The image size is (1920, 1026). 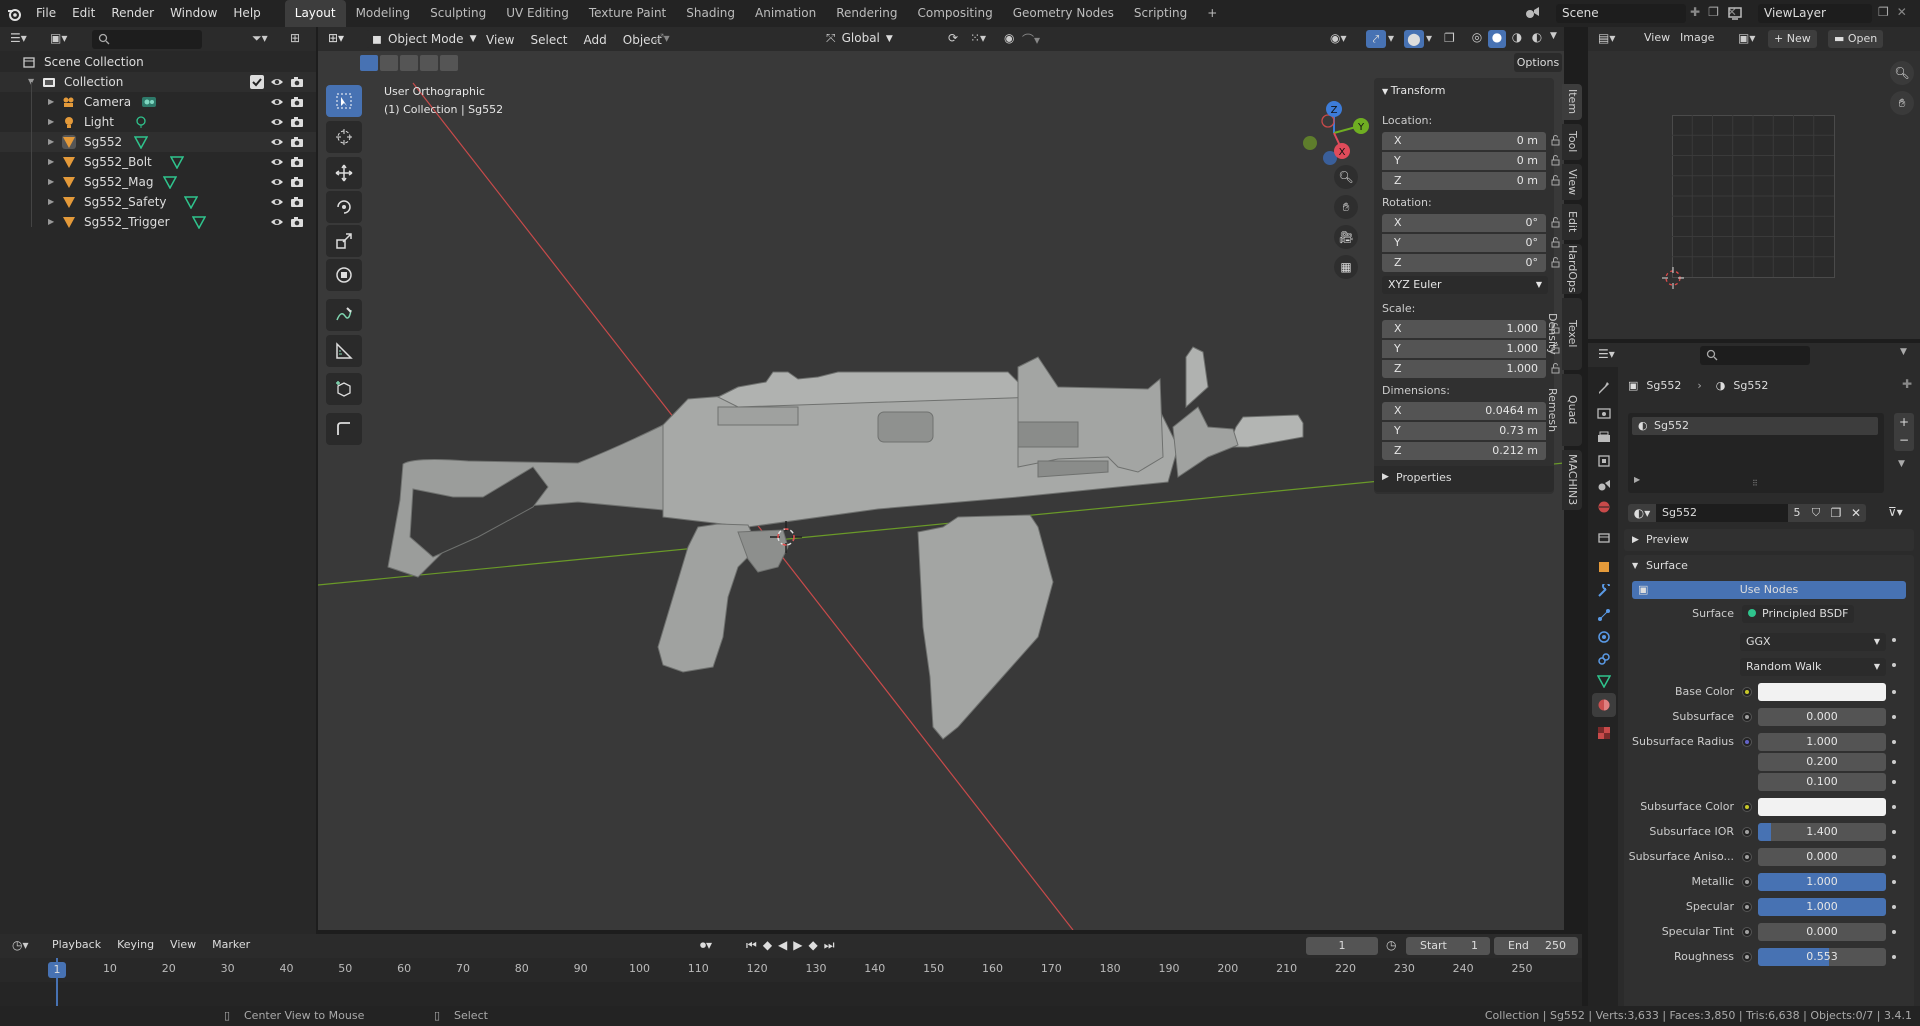 I want to click on scale-z-field: Z 1.000, so click(x=1471, y=369).